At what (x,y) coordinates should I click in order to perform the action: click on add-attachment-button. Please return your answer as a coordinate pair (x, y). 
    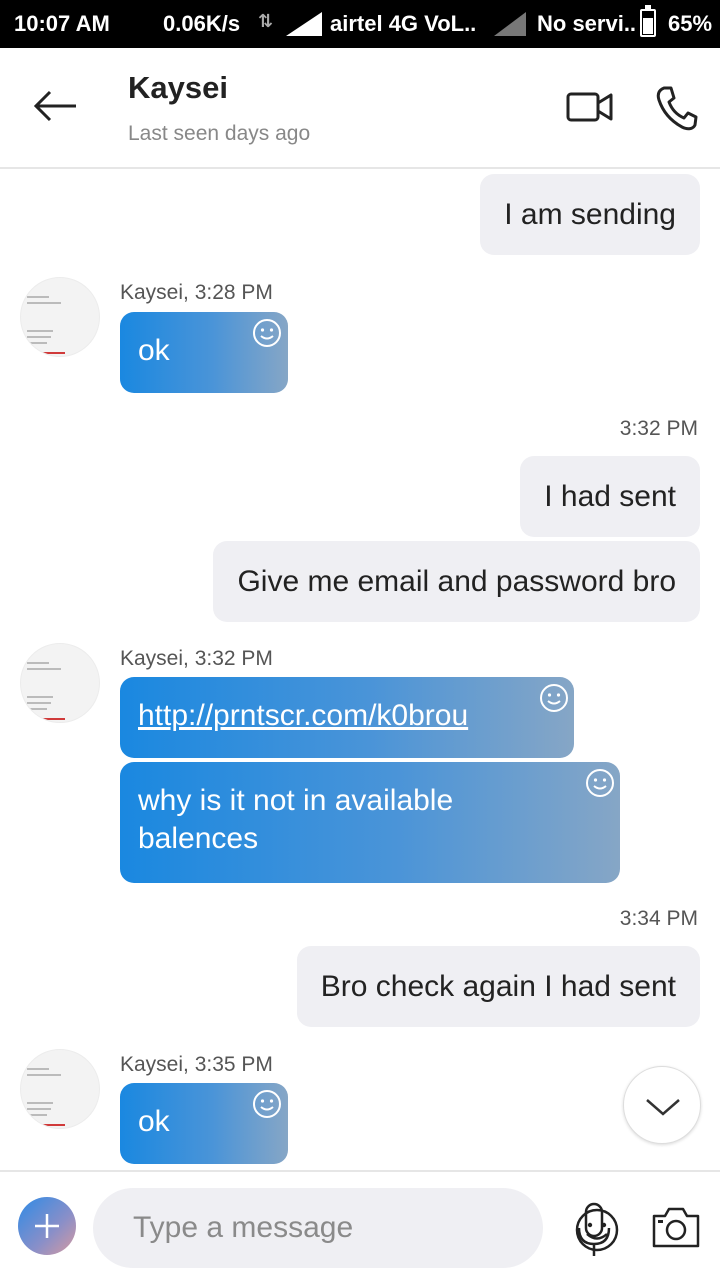
    Looking at the image, I should click on (47, 1226).